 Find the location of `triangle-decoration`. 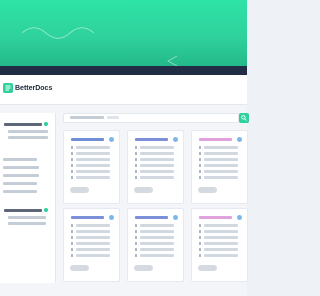

triangle-decoration is located at coordinates (172, 60).